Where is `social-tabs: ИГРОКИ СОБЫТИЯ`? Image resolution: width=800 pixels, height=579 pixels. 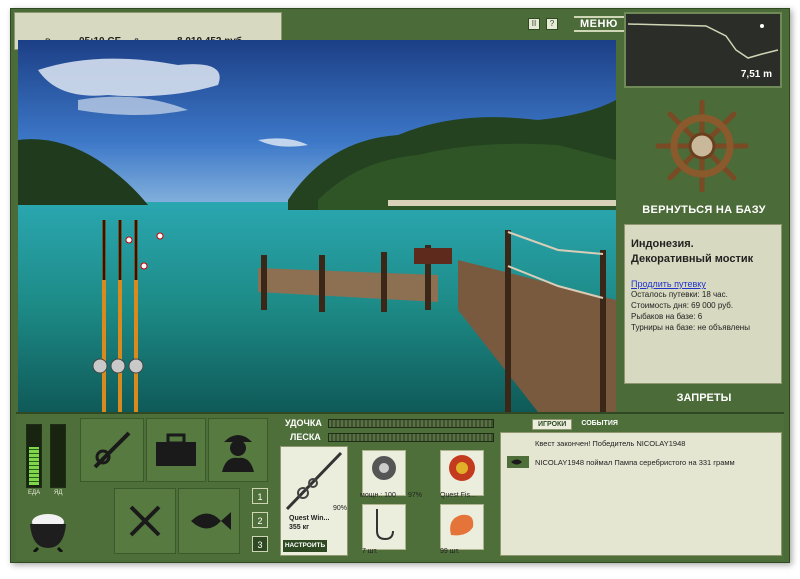 social-tabs: ИГРОКИ СОБЫТИЯ is located at coordinates (577, 424).